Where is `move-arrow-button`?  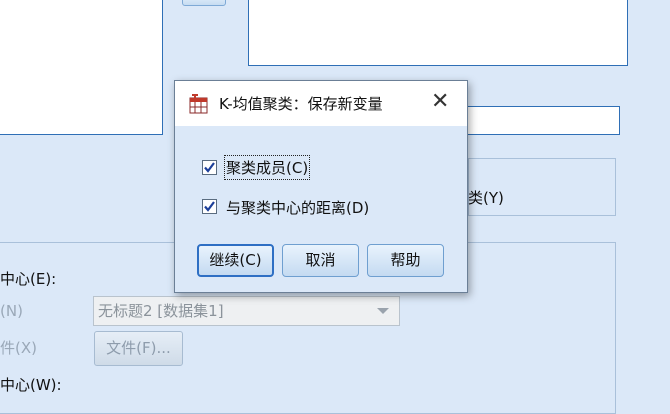
move-arrow-button is located at coordinates (204, 3).